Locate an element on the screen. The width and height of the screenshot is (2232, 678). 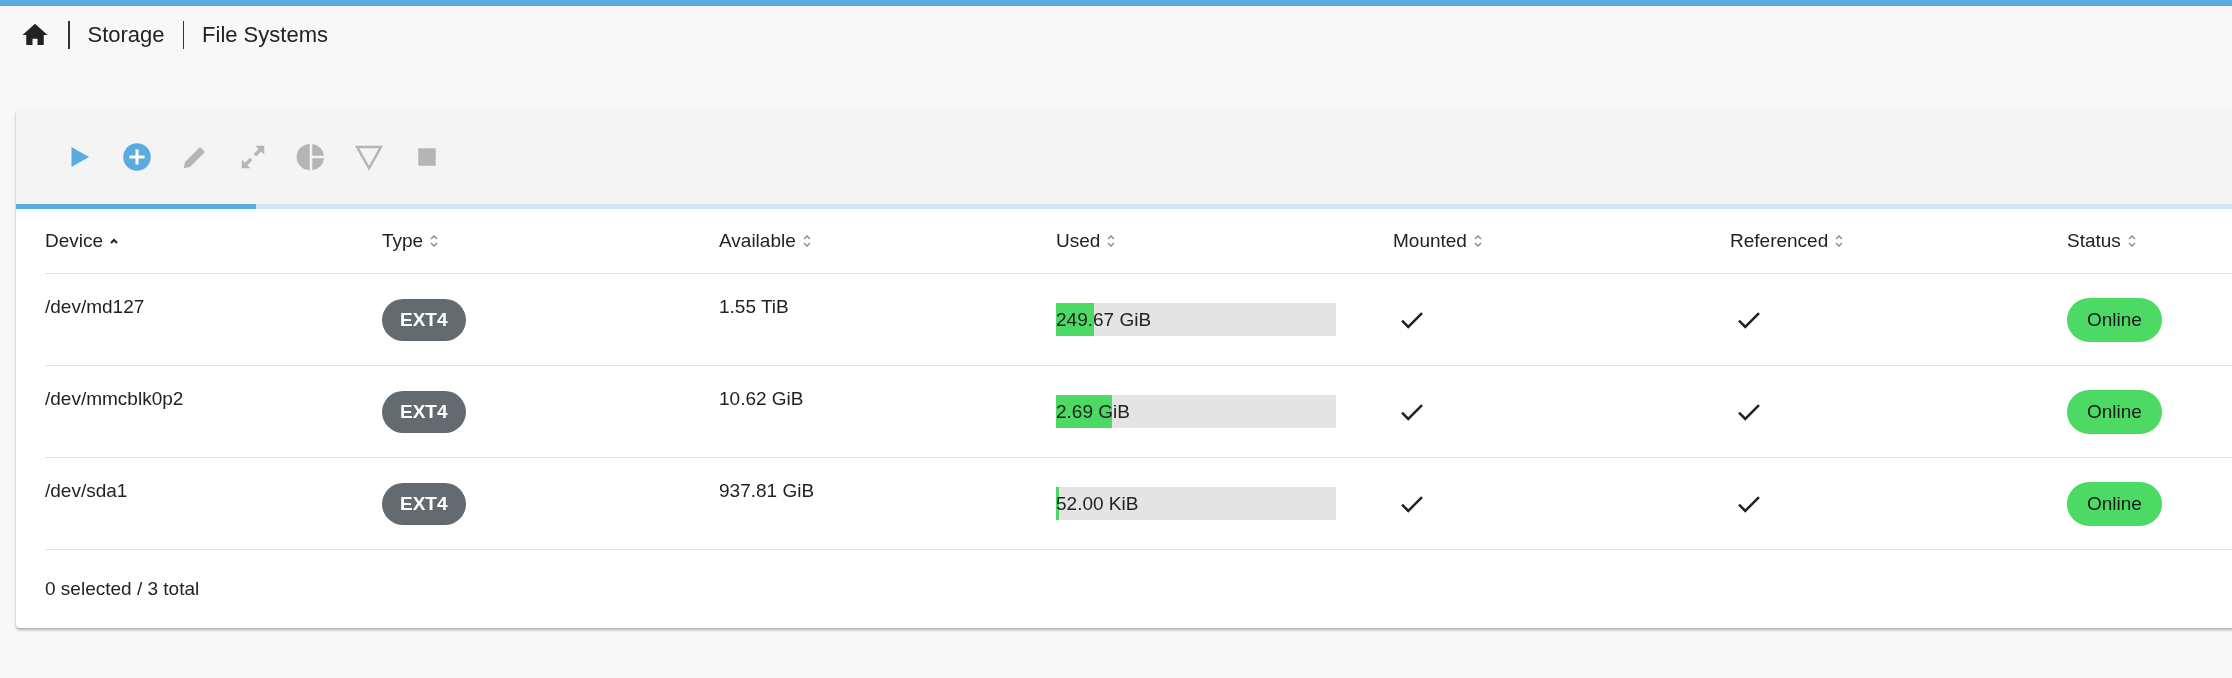
column-header: Type is located at coordinates (411, 241).